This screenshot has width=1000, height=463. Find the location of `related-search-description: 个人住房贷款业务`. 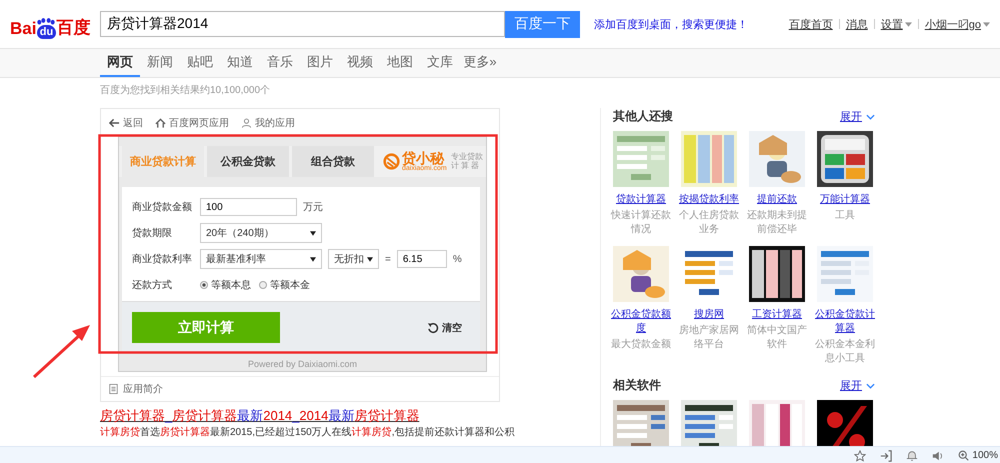

related-search-description: 个人住房贷款业务 is located at coordinates (709, 222).